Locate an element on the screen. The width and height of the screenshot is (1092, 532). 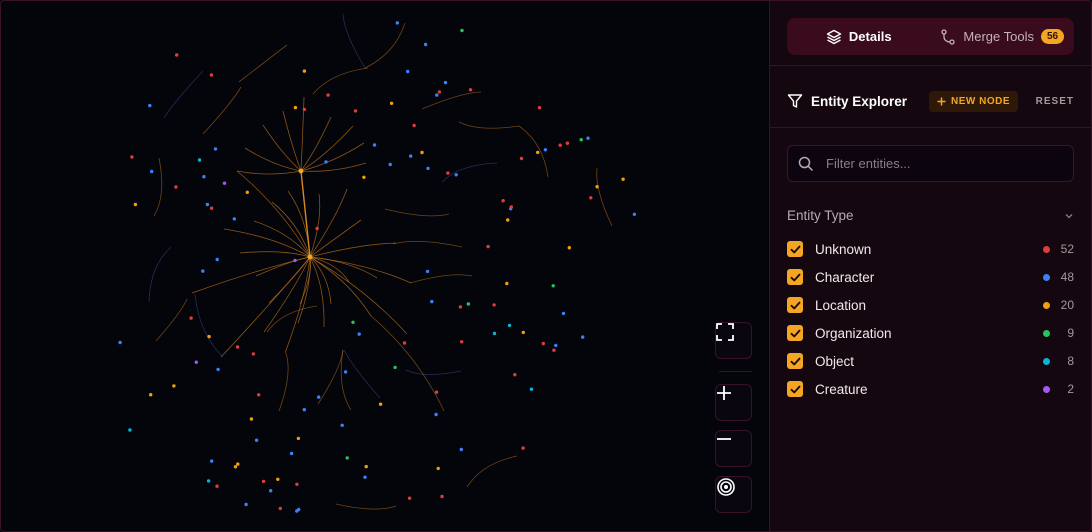
entity-type-header: Entity Type is located at coordinates (930, 215).